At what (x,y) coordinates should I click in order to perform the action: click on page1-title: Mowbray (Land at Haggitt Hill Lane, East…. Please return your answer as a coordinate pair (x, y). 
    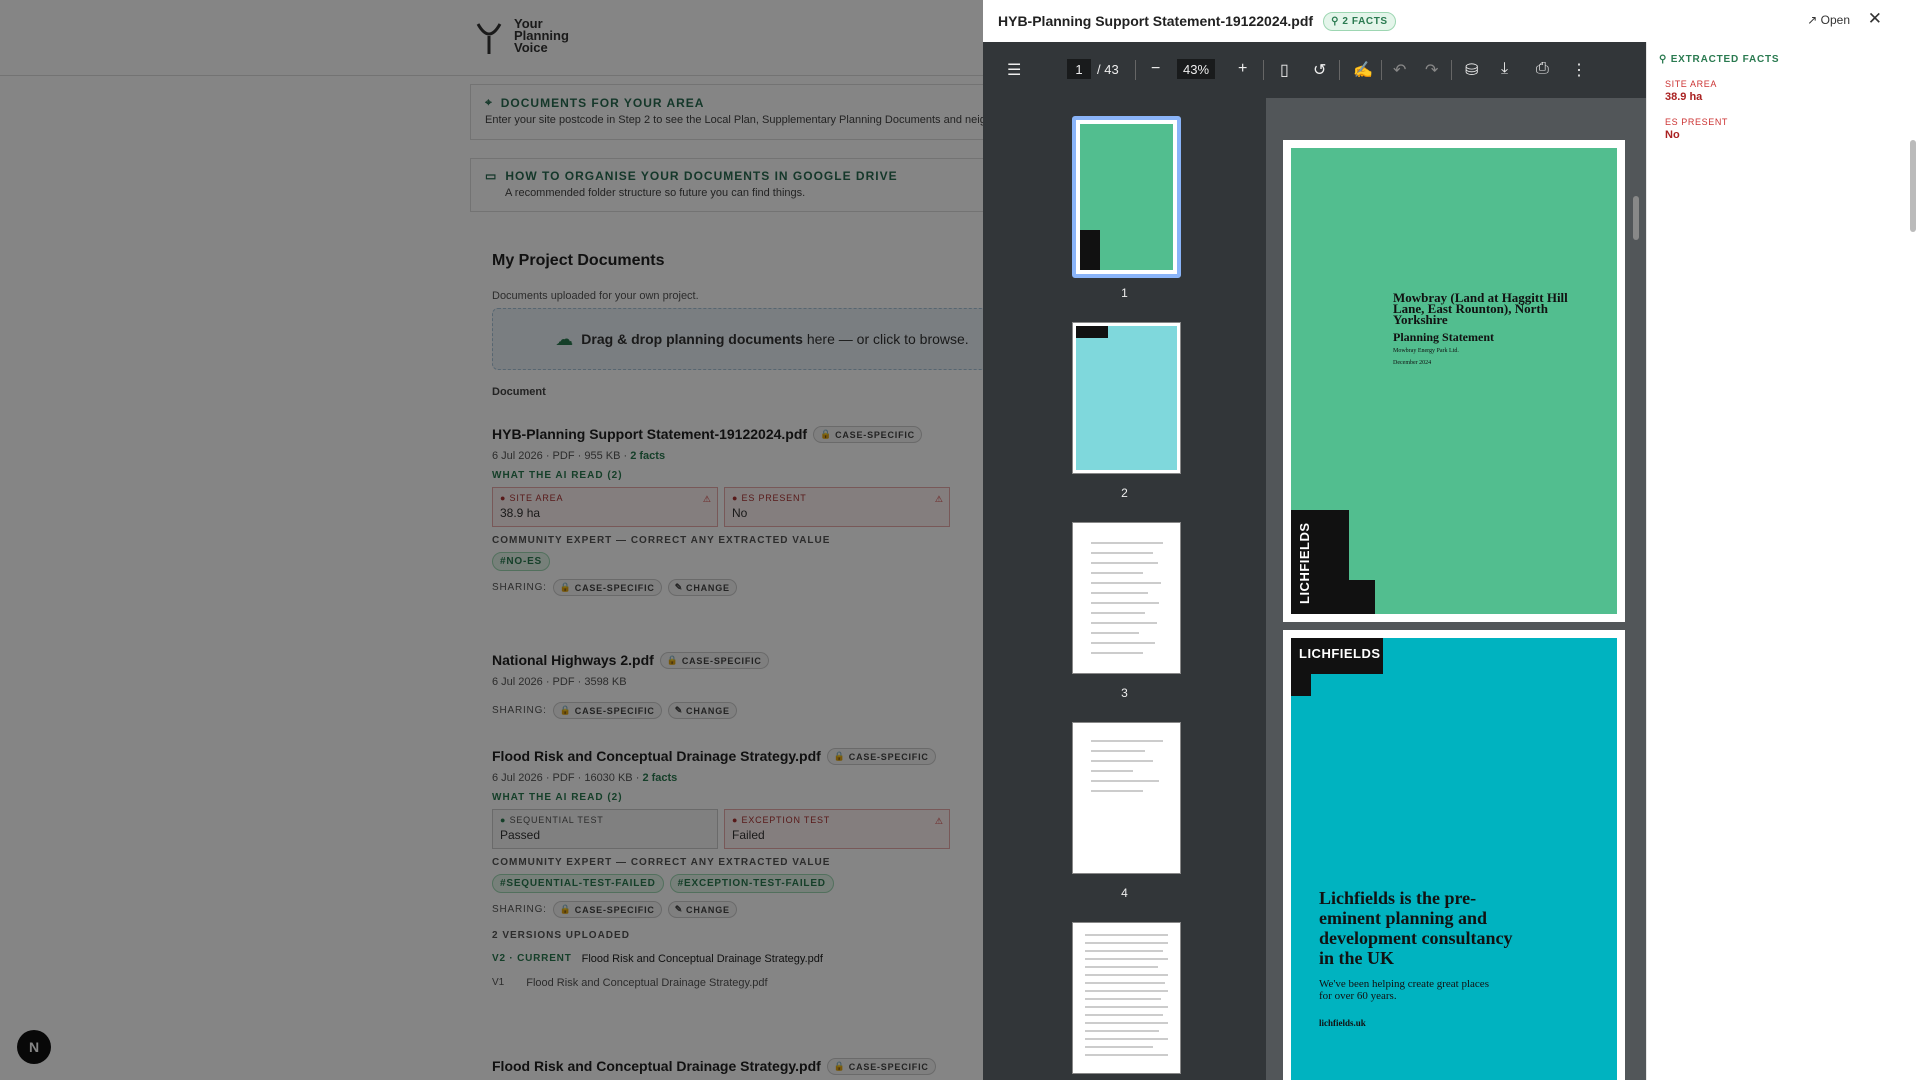
    Looking at the image, I should click on (1480, 308).